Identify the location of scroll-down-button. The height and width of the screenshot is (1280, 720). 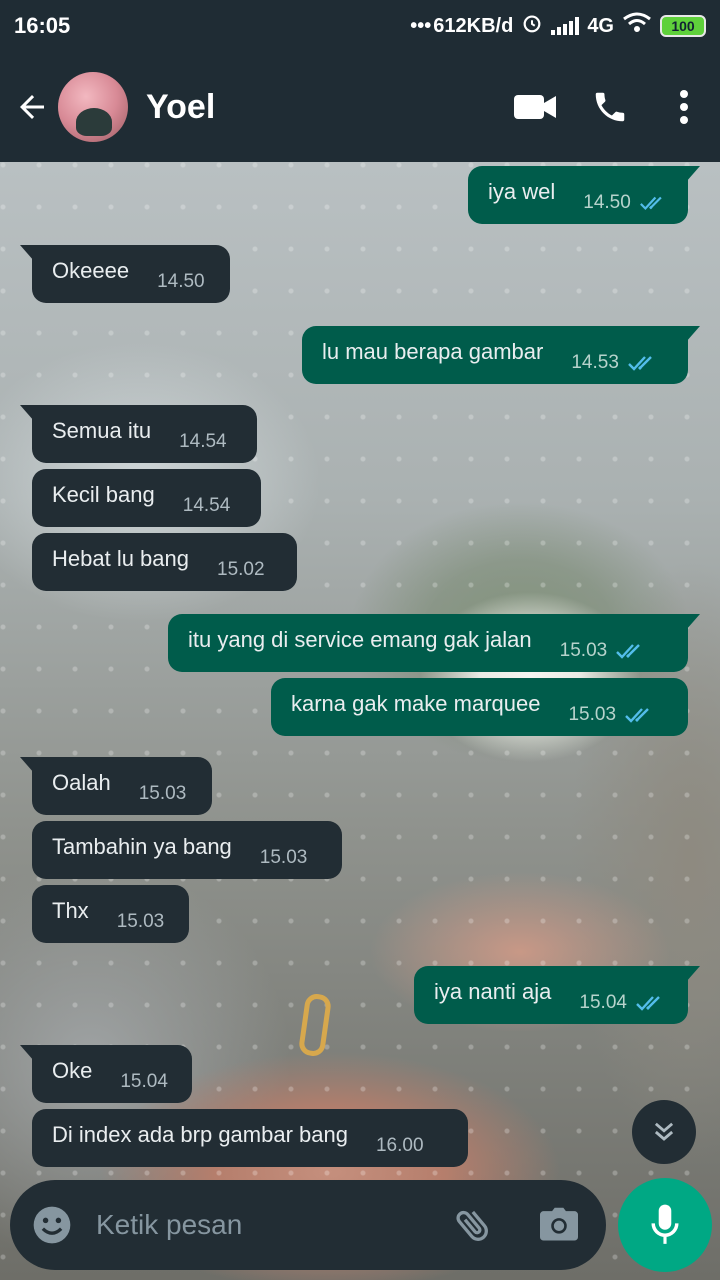
(664, 1132).